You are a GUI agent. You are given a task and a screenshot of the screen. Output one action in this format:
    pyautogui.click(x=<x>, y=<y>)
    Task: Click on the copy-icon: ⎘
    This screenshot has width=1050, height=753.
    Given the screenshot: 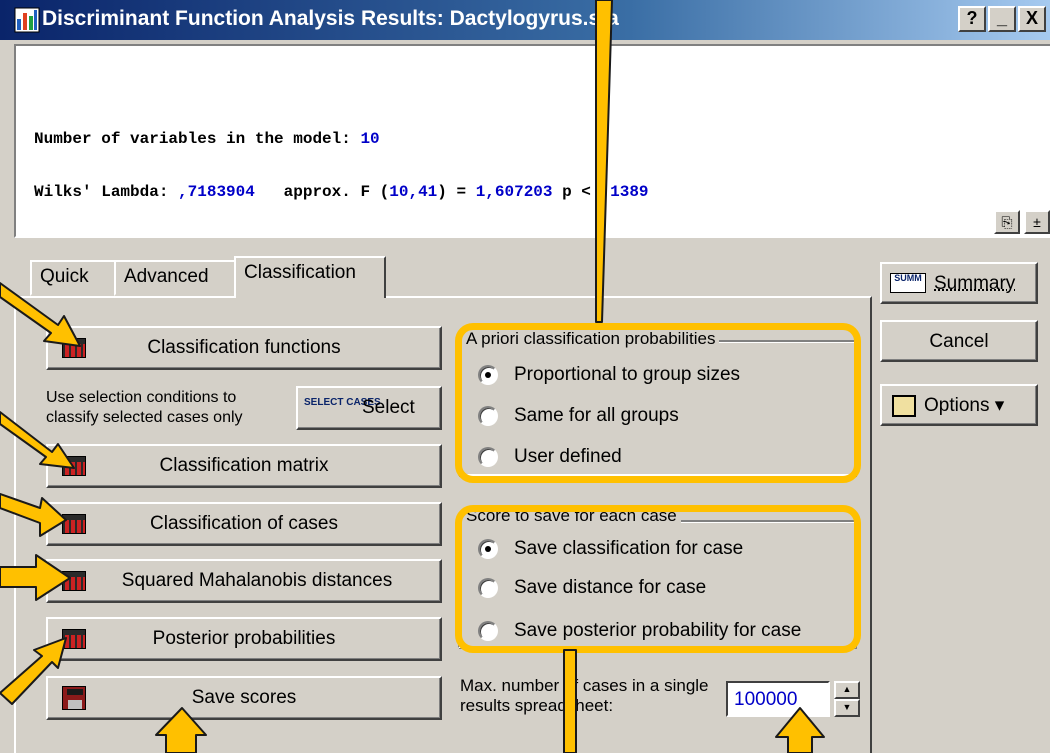 What is the action you would take?
    pyautogui.click(x=1007, y=222)
    